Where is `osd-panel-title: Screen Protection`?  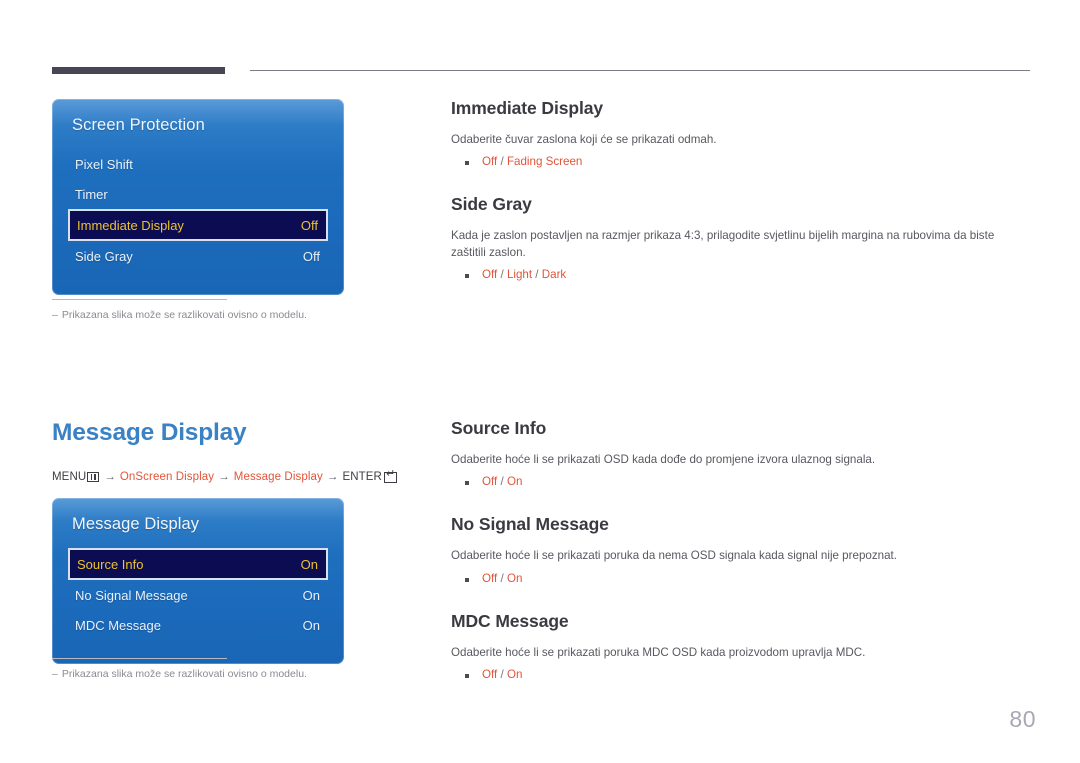
osd-panel-title: Screen Protection is located at coordinates (138, 125).